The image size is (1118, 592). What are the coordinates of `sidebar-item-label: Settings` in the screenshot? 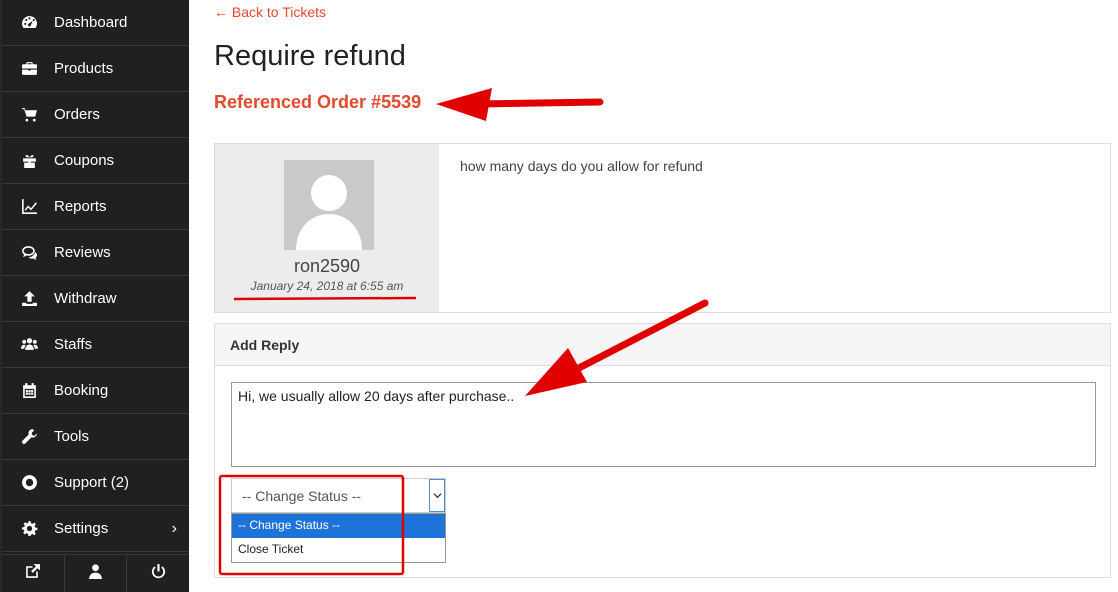 It's located at (81, 528).